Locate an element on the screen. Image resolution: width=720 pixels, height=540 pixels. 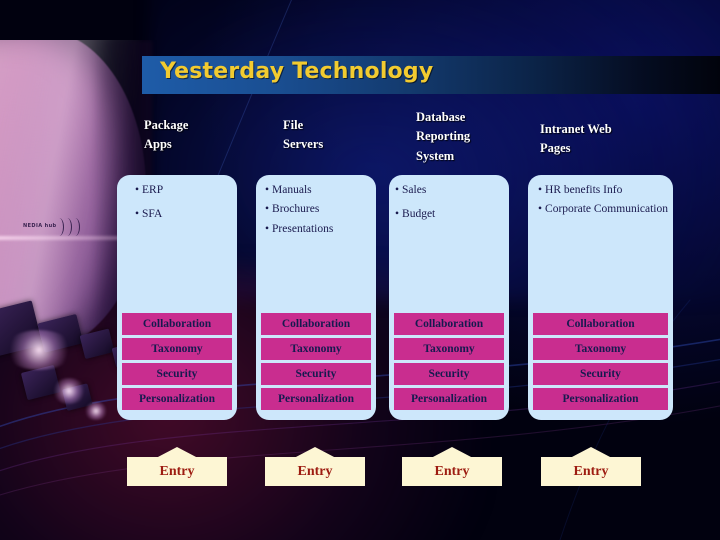
entry-block-file-servers: Entry is located at coordinates (315, 466).